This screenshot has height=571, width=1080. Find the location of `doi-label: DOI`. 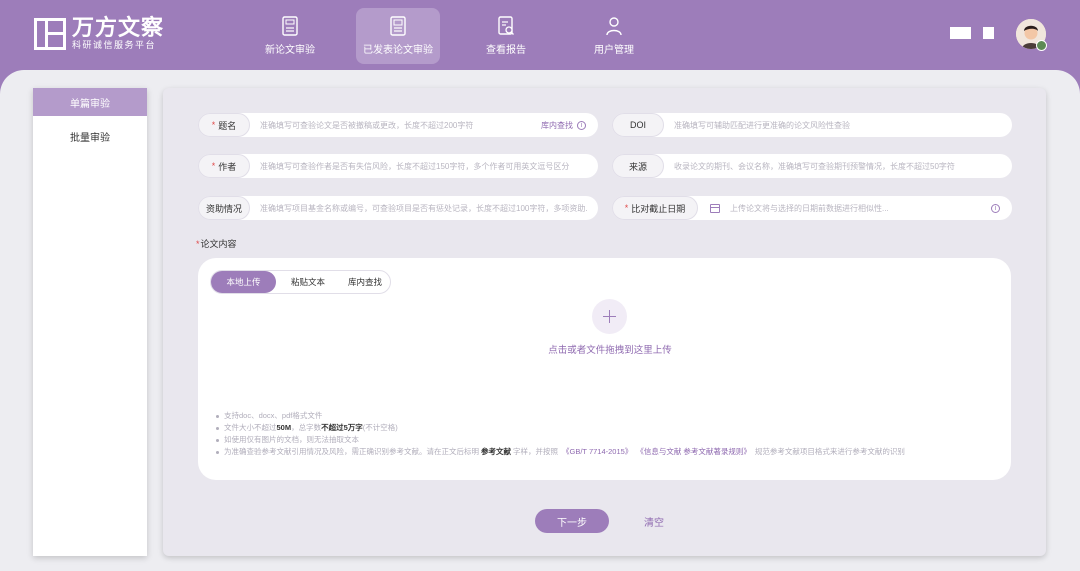

doi-label: DOI is located at coordinates (638, 125).